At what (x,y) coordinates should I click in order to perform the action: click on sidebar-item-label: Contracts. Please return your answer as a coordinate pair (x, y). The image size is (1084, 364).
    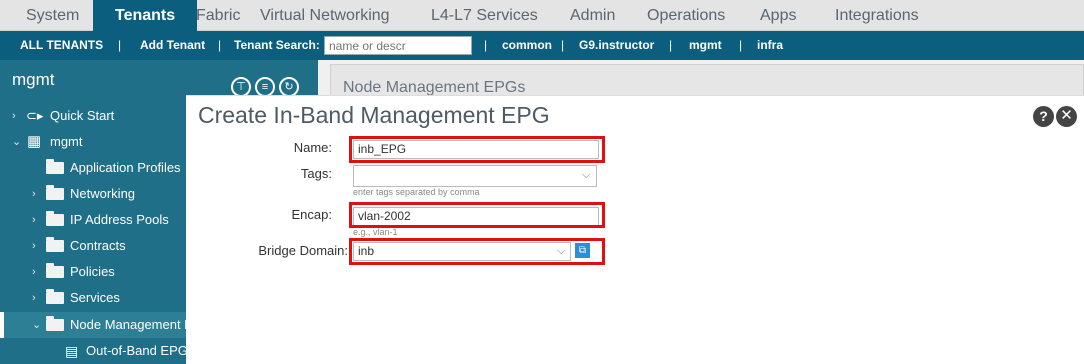
    Looking at the image, I should click on (98, 245).